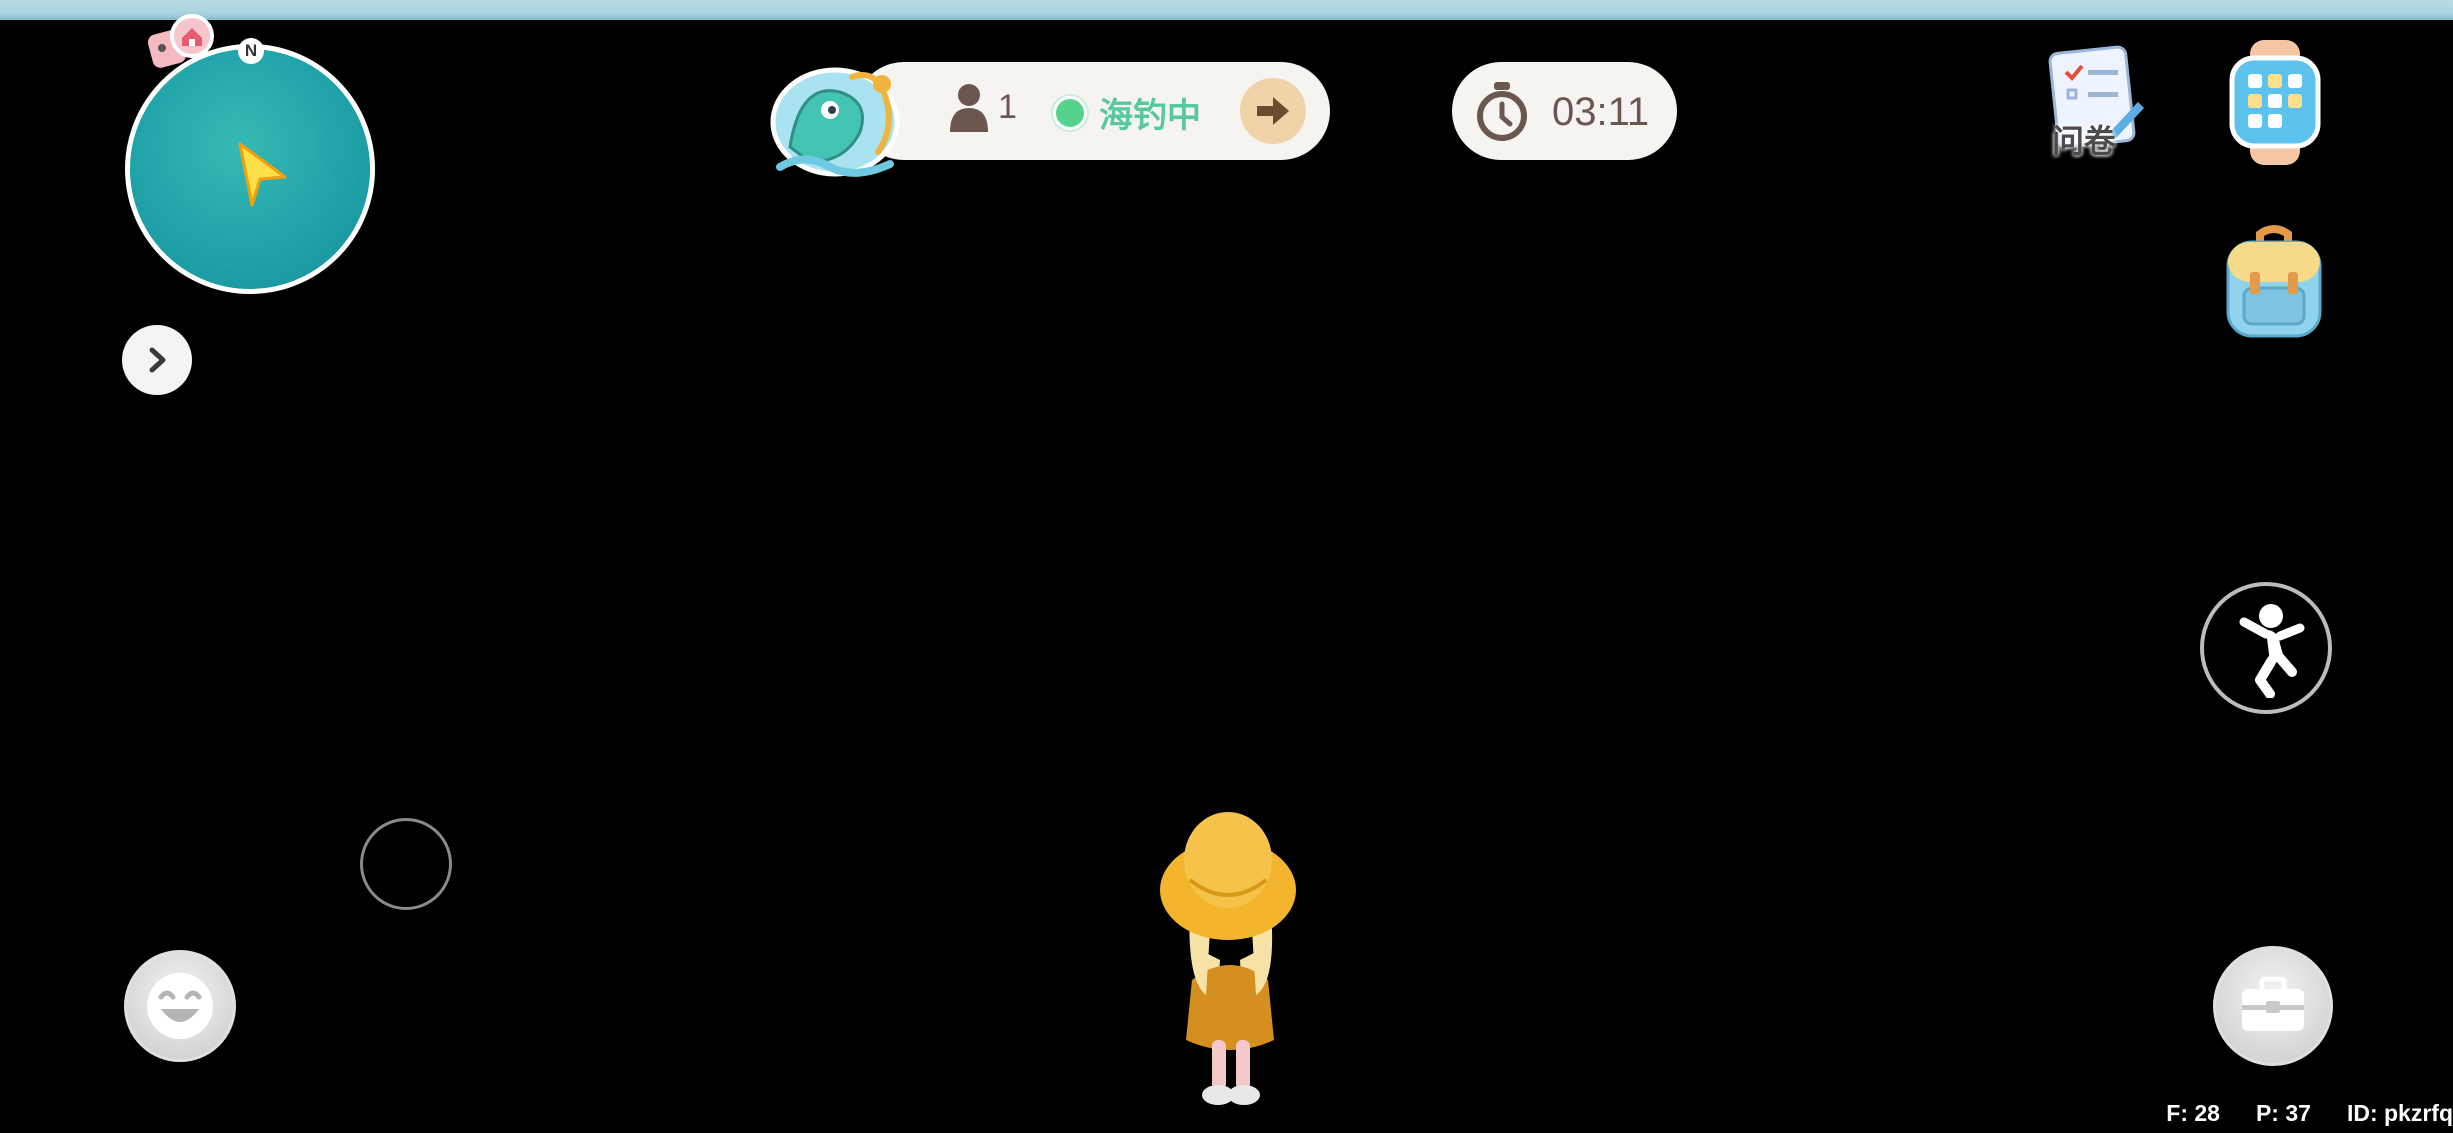  Describe the element at coordinates (2275, 102) in the screenshot. I see `smartwatch-icon` at that location.